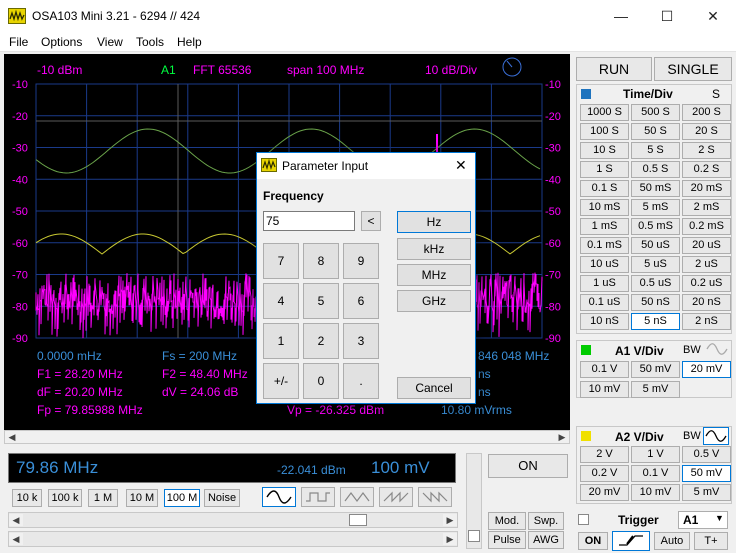  I want to click on span-10k-button: 10 k, so click(27, 498).